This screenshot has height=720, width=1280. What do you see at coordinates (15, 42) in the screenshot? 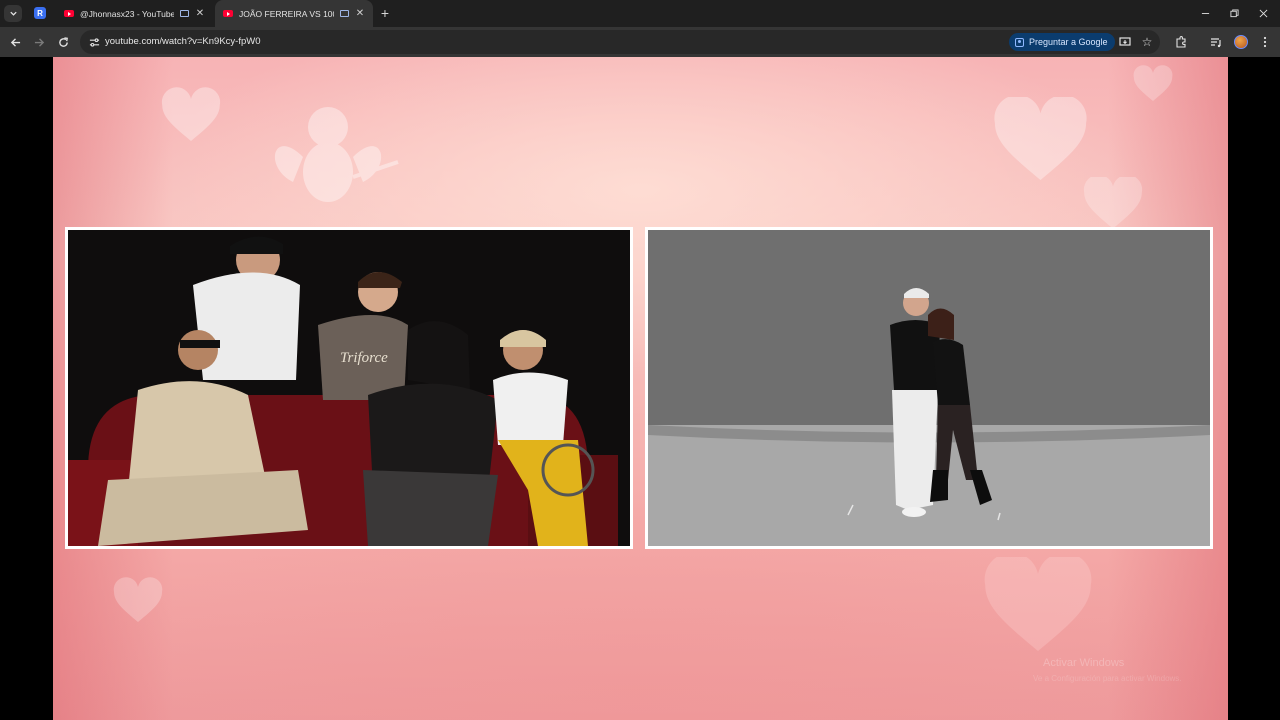
I see `back-arrow-icon` at bounding box center [15, 42].